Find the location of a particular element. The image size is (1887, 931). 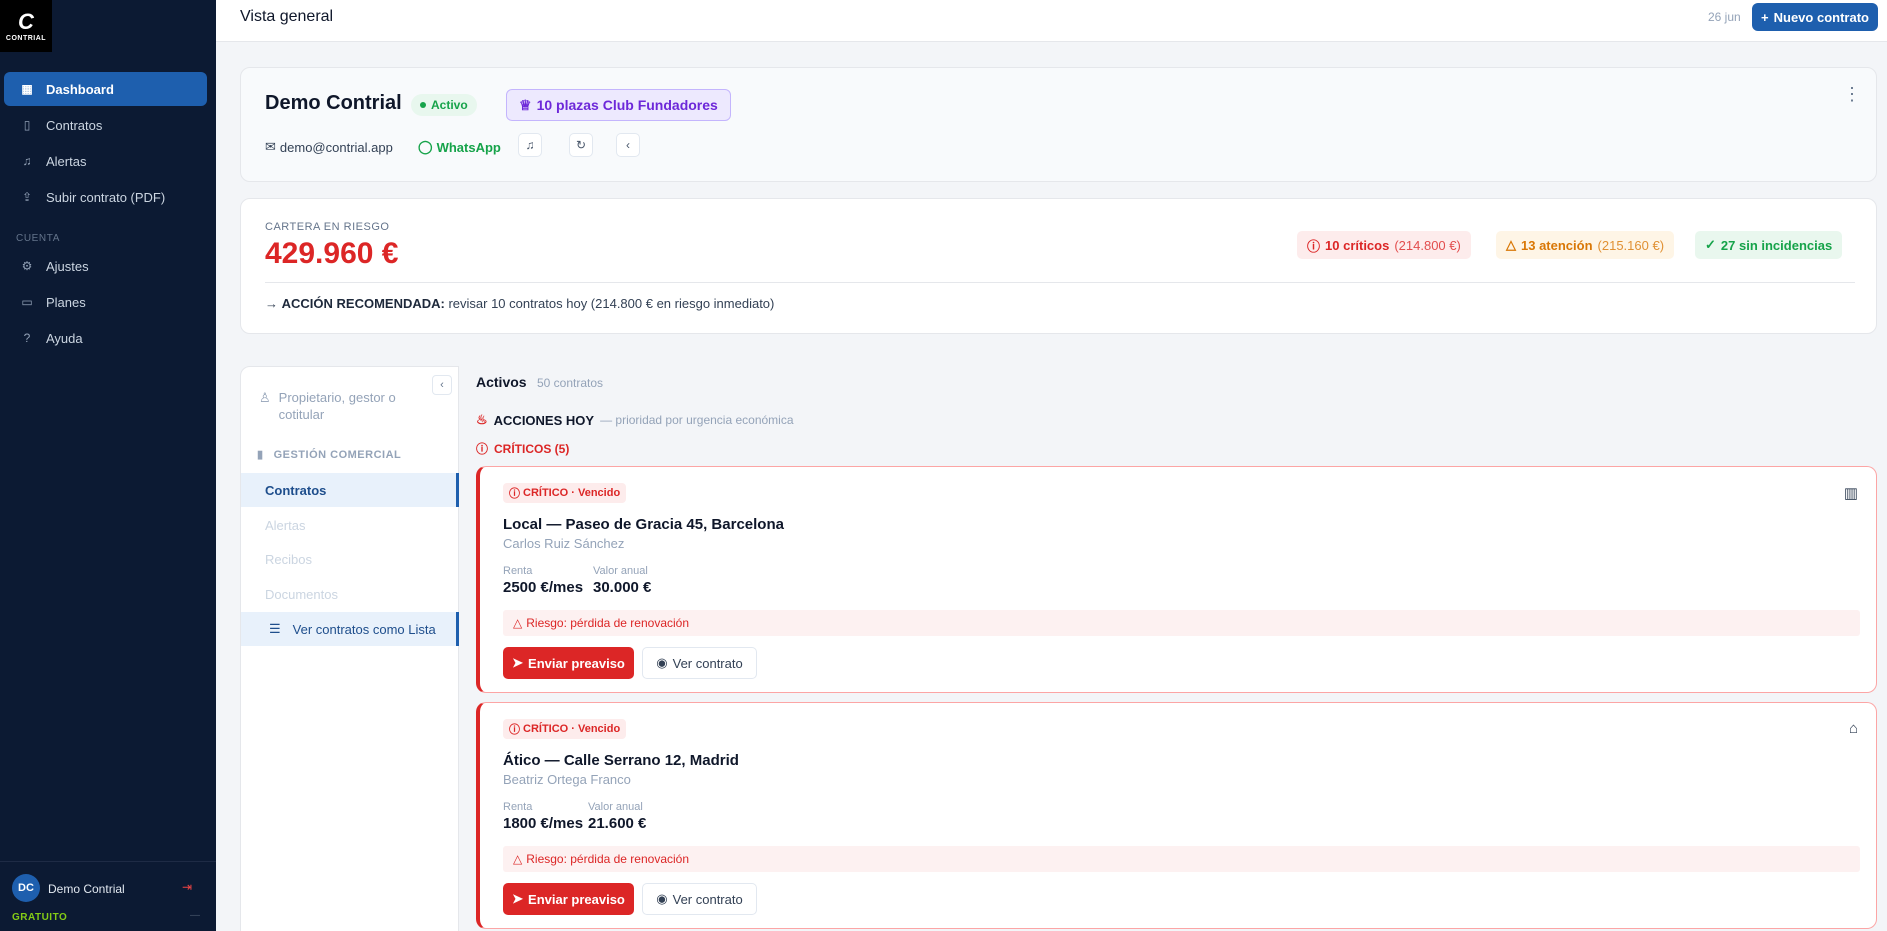

nav-label: Ayuda is located at coordinates (64, 338).